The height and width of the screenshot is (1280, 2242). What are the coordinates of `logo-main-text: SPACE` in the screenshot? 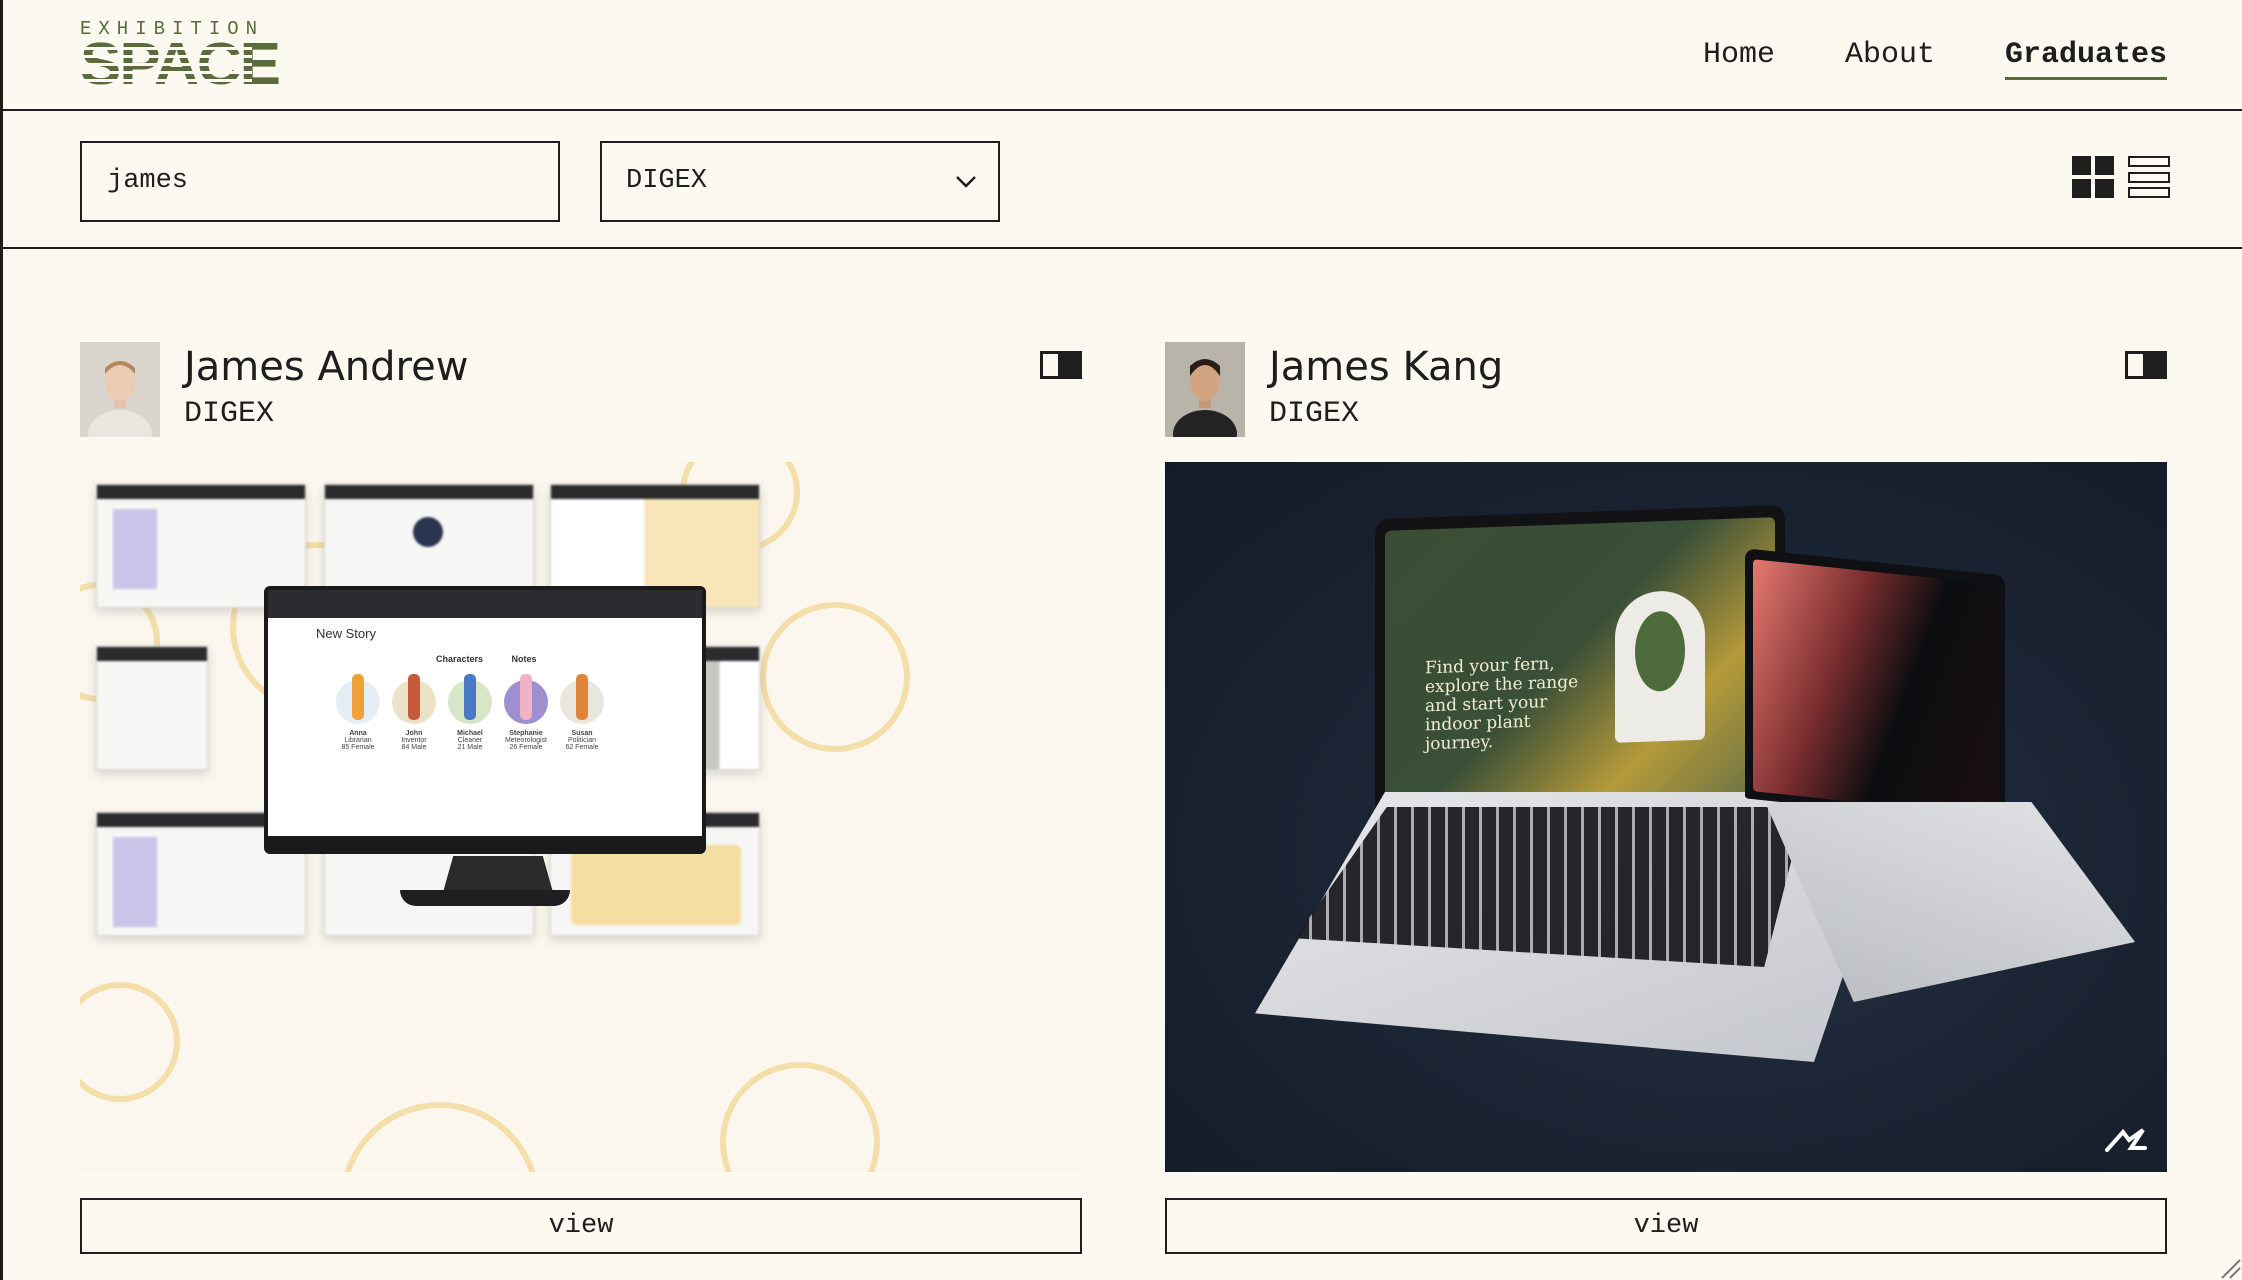 It's located at (180, 64).